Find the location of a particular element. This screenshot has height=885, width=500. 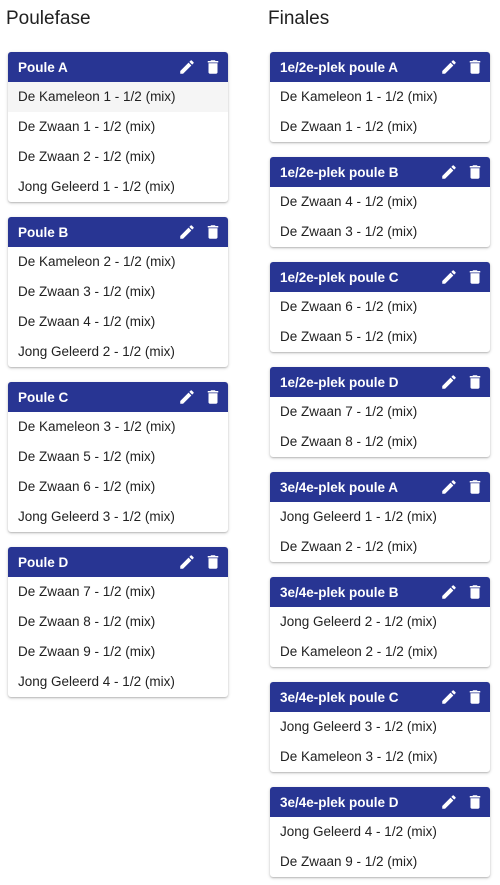

card-header: 3e/4e-plek poule C is located at coordinates (380, 697).